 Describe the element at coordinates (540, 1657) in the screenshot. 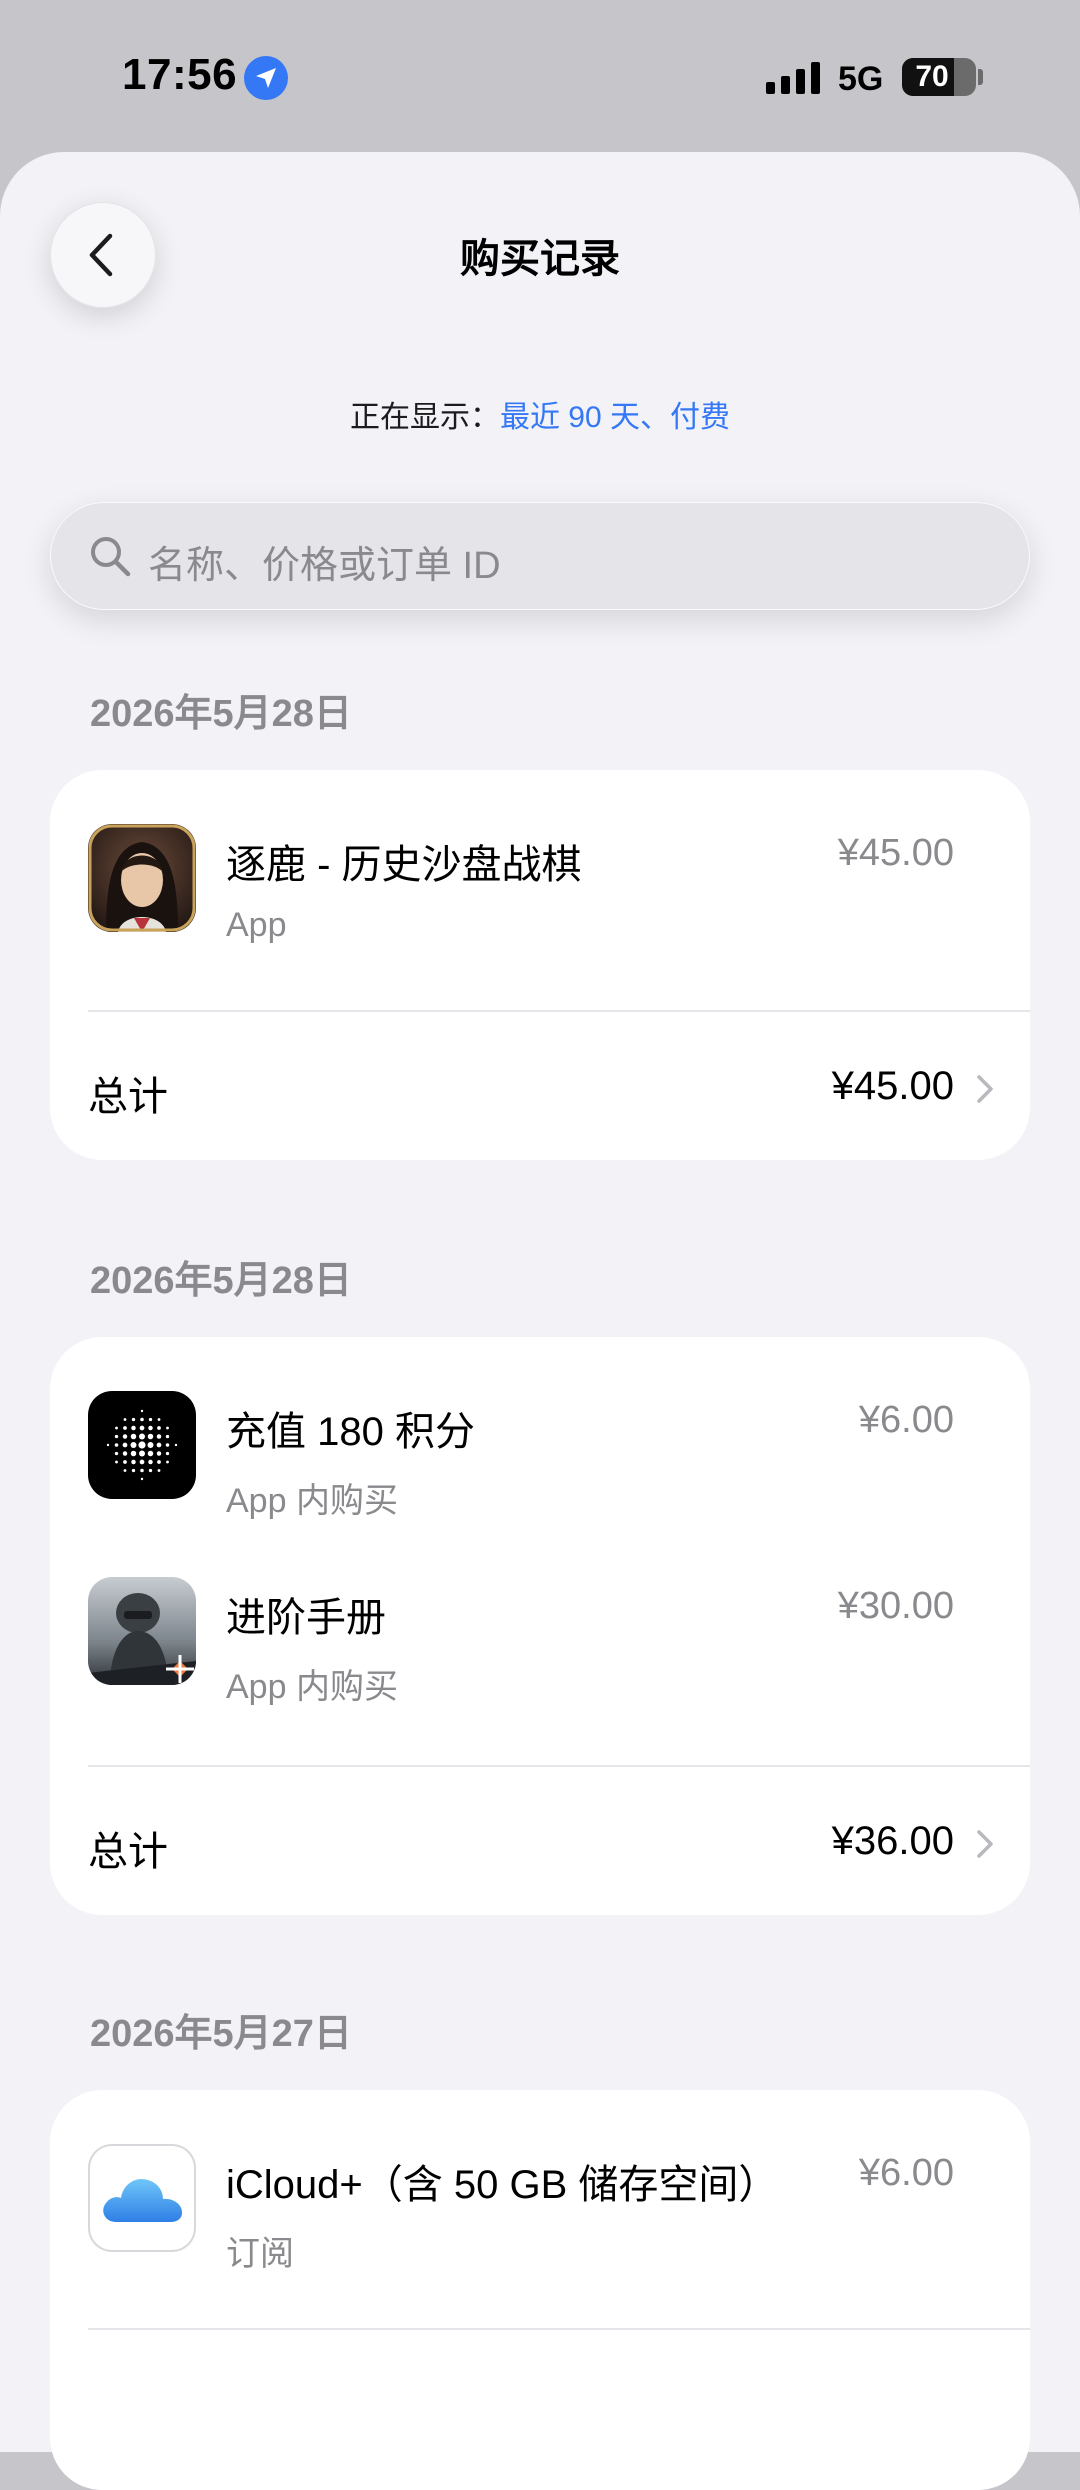

I see `purchase-item: 进阶手册 App 内购买 ¥30.00` at that location.